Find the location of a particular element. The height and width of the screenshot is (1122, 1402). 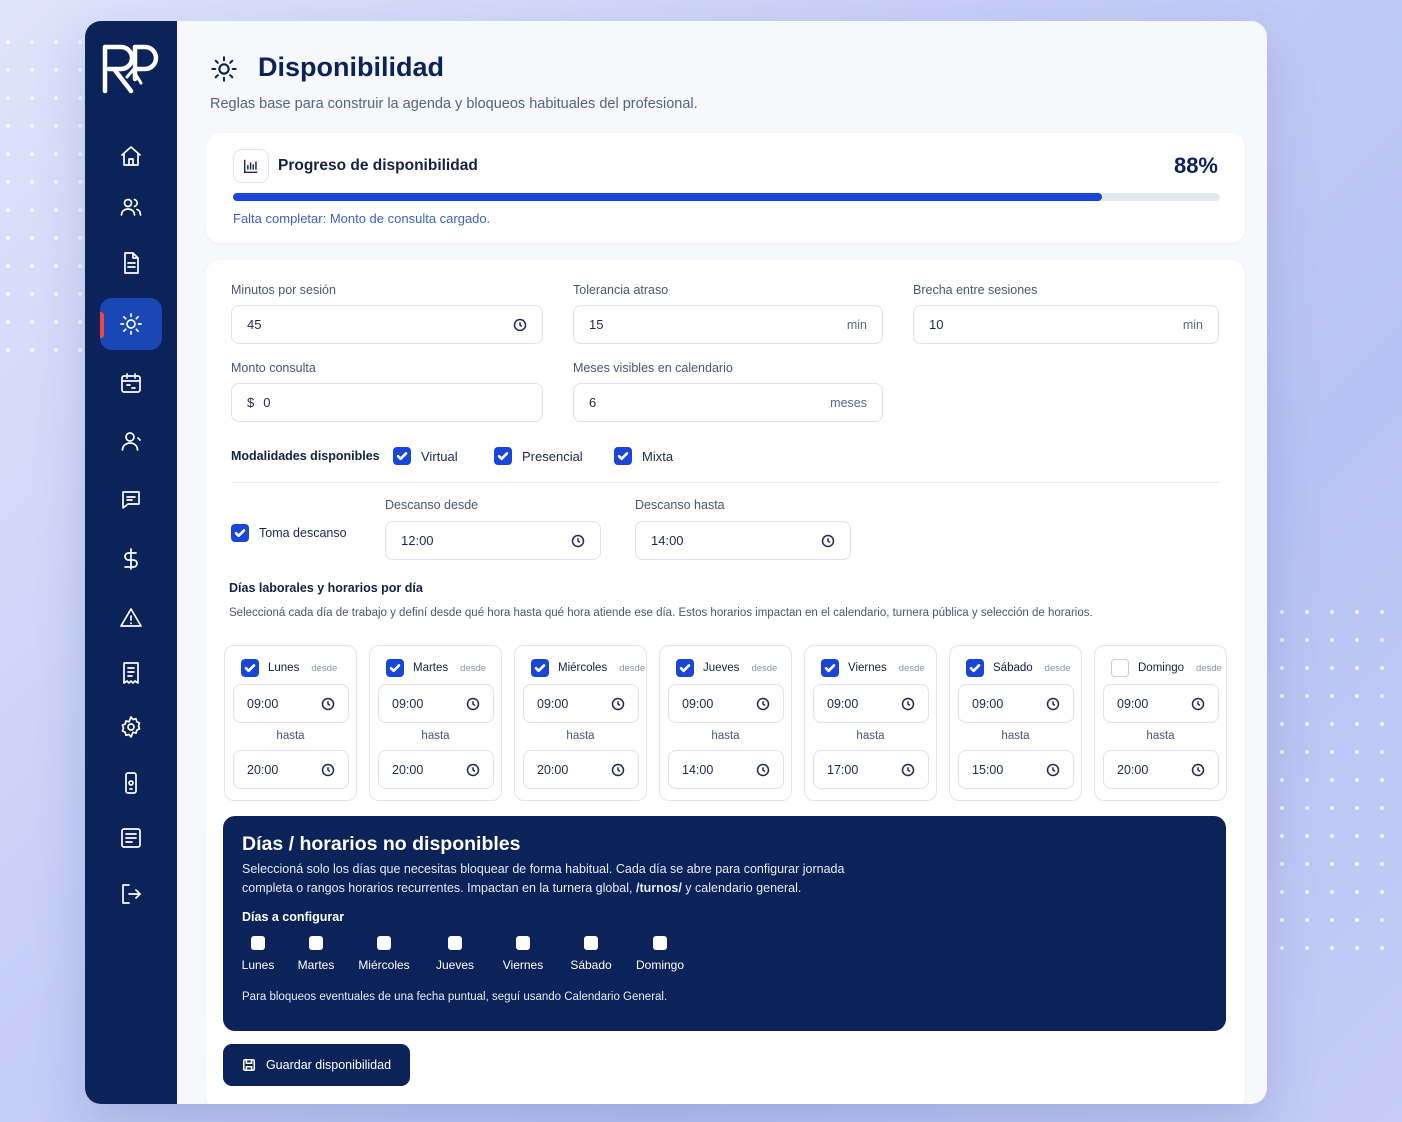

sidebar-item-calendar is located at coordinates (131, 383).